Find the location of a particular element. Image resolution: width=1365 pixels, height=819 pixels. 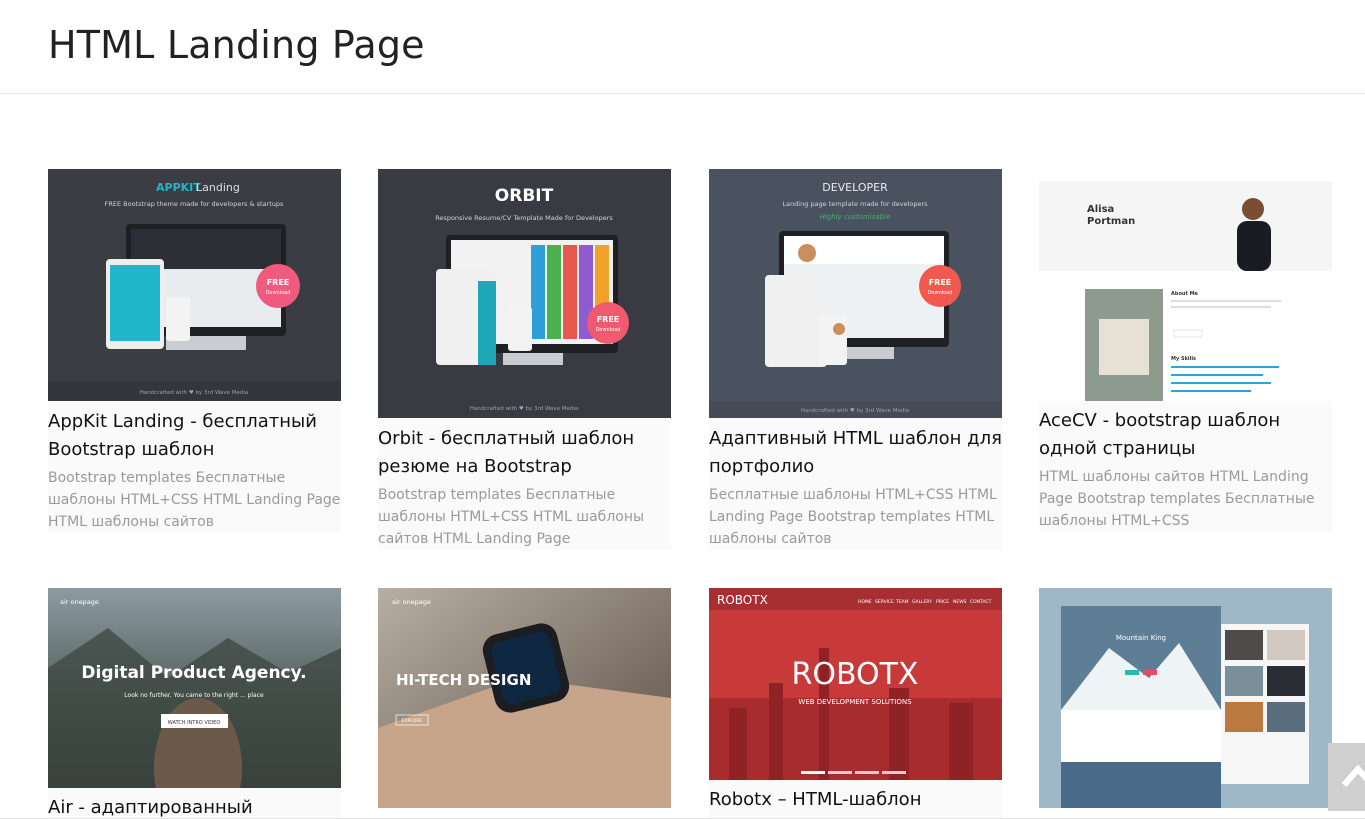

thumb-menu-item: GALLERY is located at coordinates (922, 602).